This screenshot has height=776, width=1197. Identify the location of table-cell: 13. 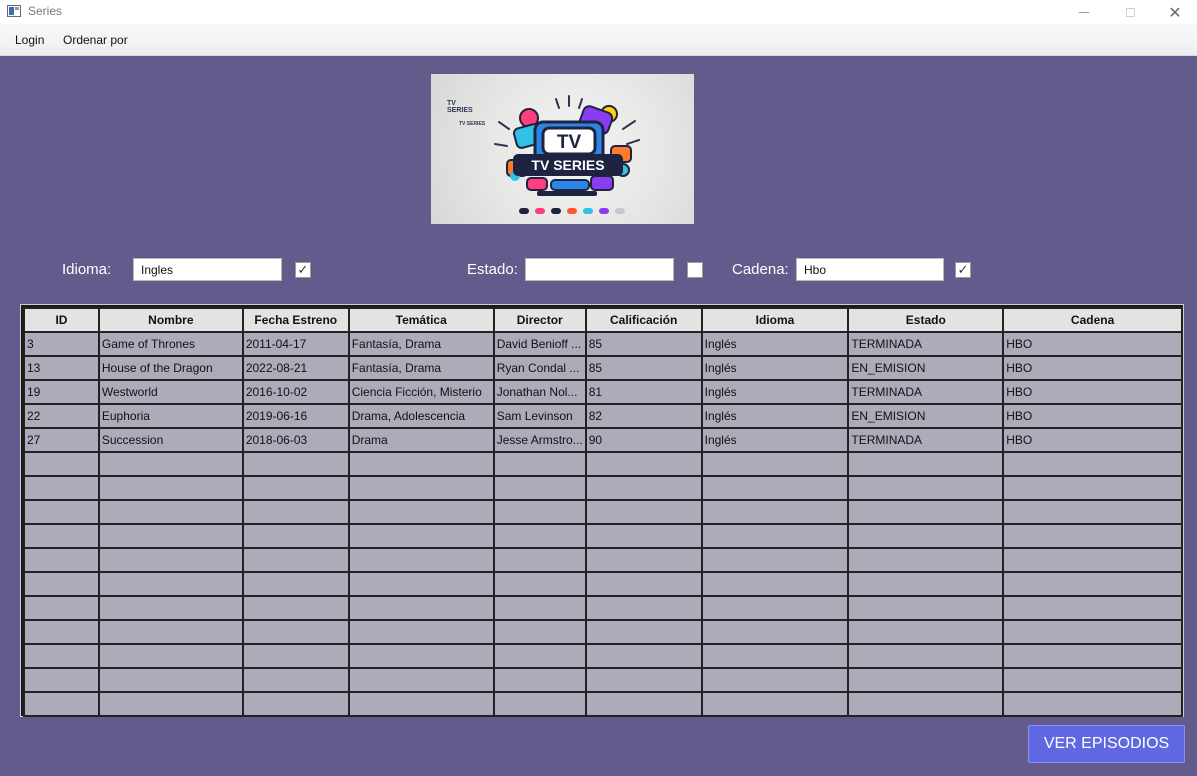
(61, 368).